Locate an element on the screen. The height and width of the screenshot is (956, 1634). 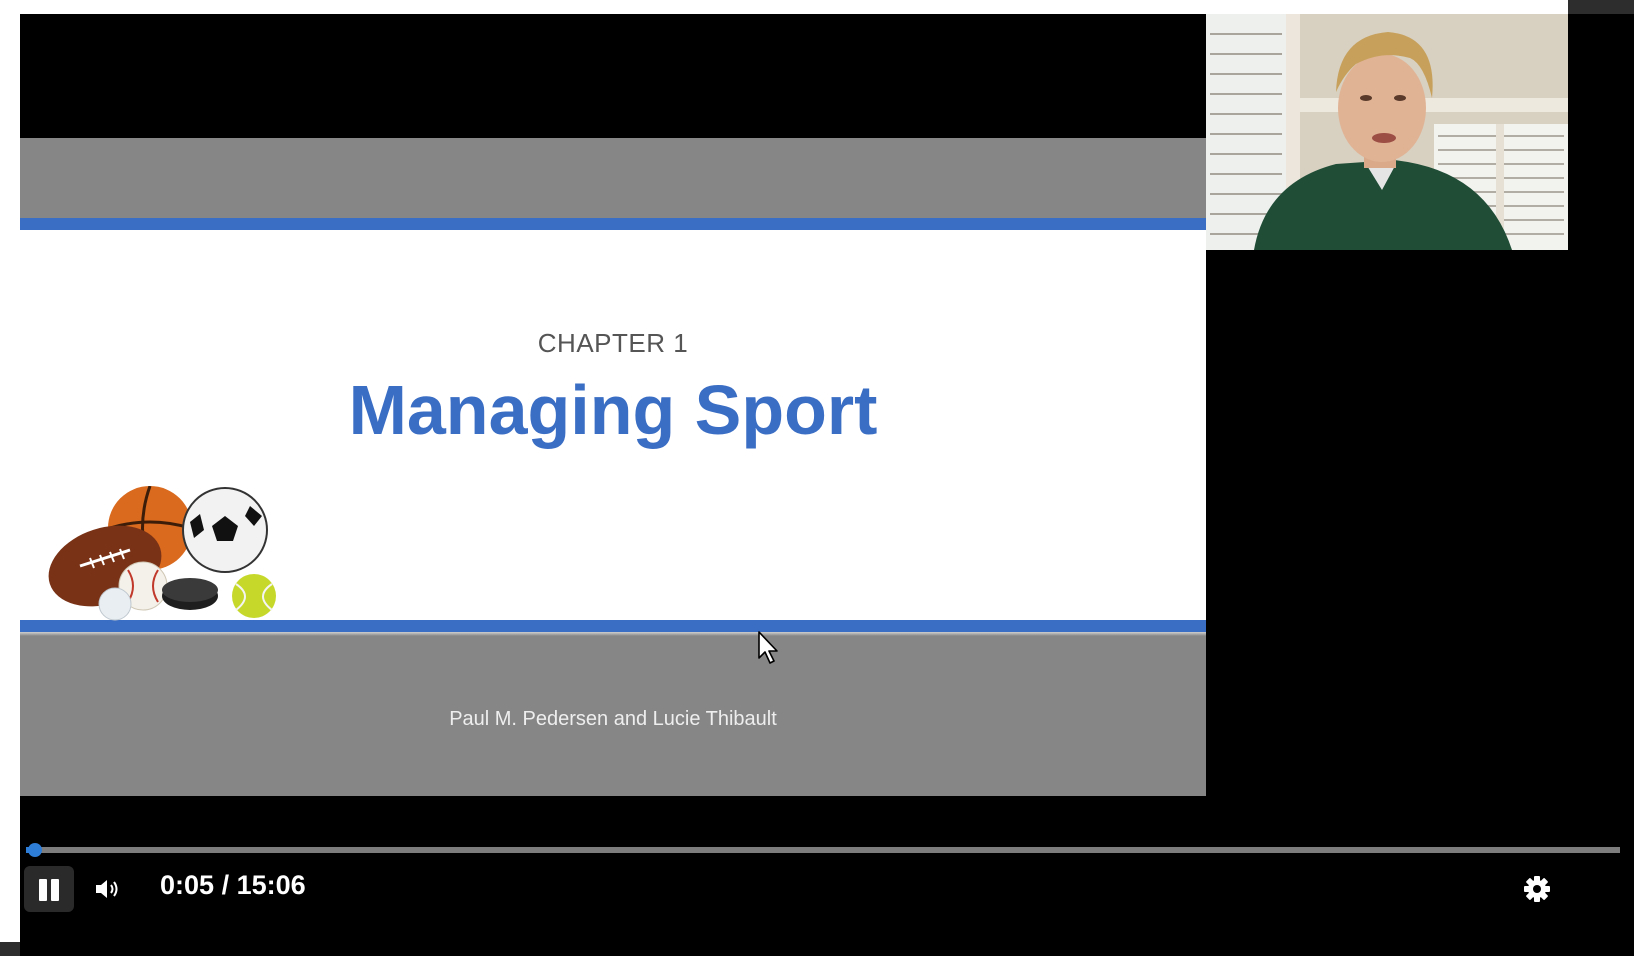
current-time: 0:05 is located at coordinates (187, 885).